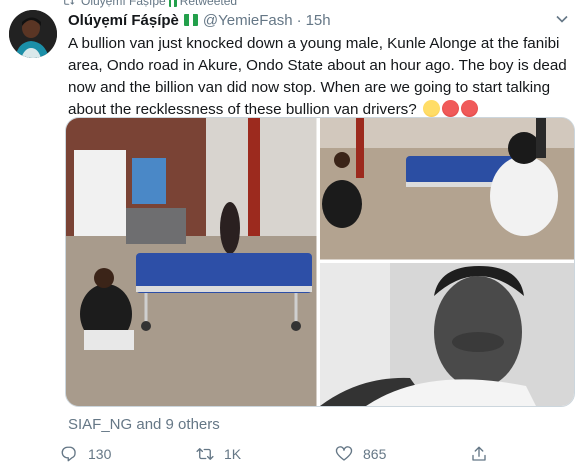 The height and width of the screenshot is (468, 578). I want to click on author-display-name: Olúyẹmí Fáṣípè, so click(123, 20).